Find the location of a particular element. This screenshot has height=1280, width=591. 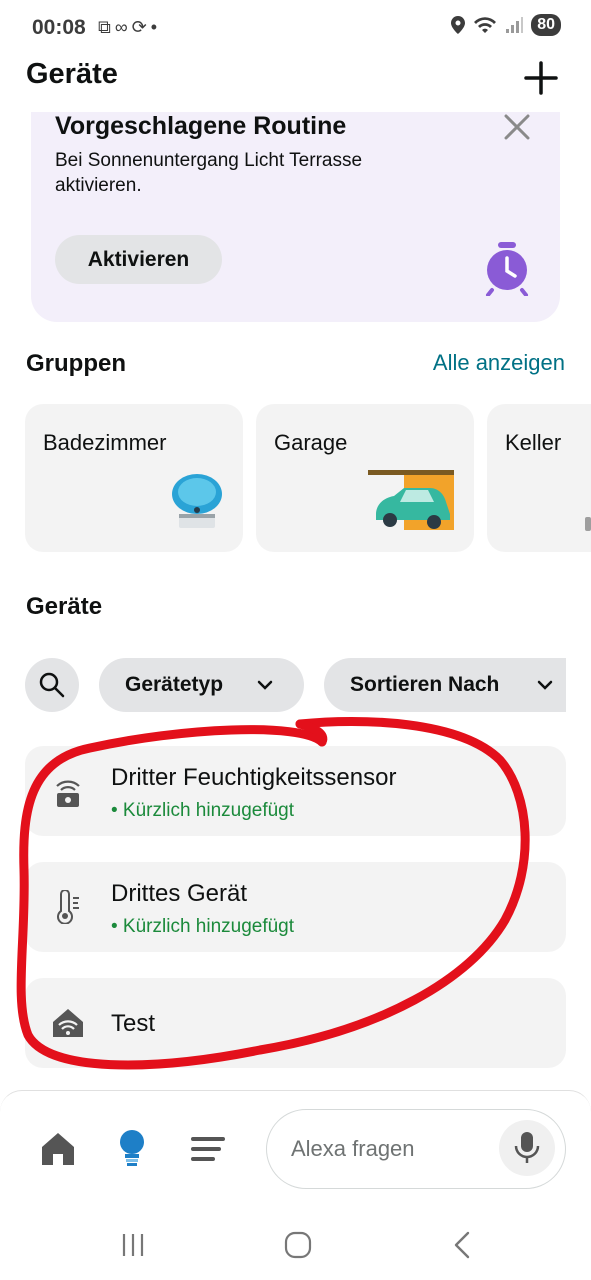

device-name: Test is located at coordinates (133, 1023).